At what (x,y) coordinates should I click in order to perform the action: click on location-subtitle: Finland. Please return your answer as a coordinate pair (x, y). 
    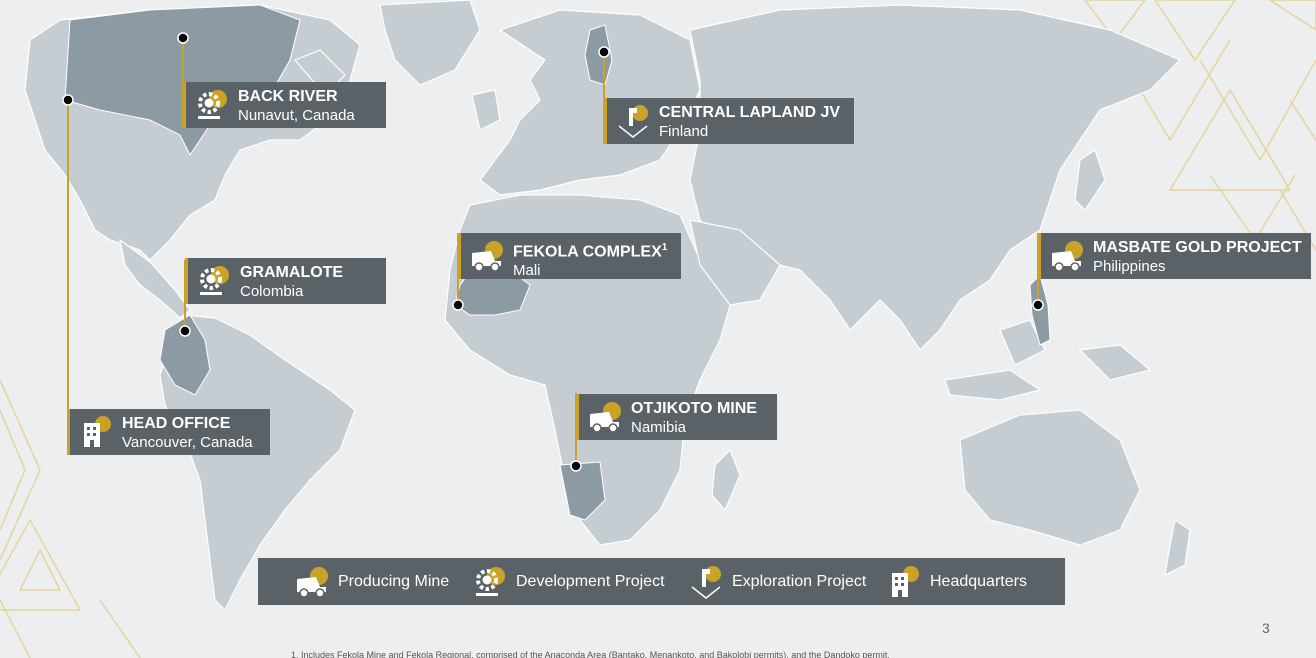
    Looking at the image, I should click on (684, 131).